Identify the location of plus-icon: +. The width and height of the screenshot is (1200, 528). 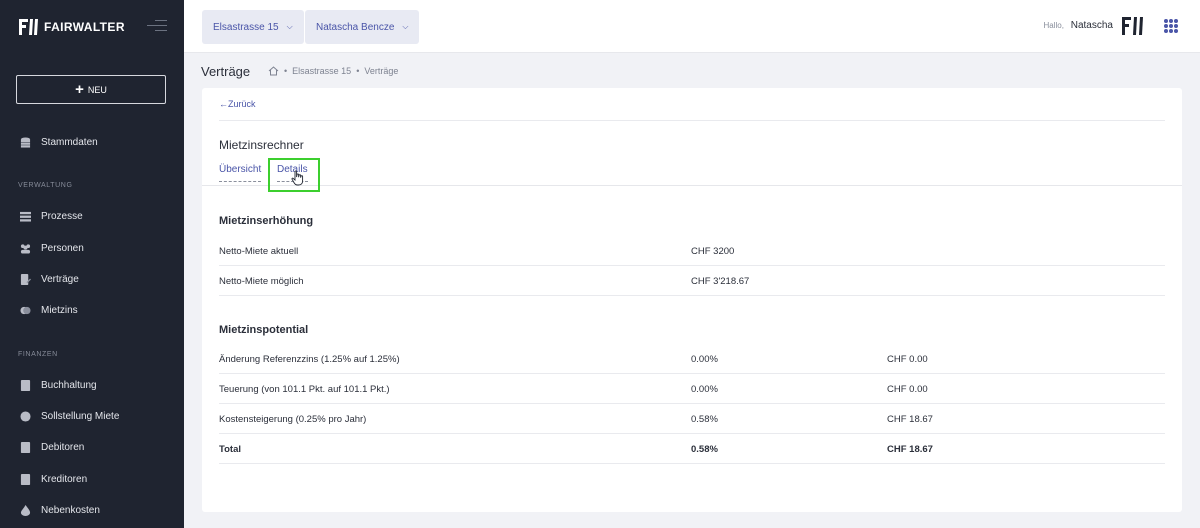
(79, 89).